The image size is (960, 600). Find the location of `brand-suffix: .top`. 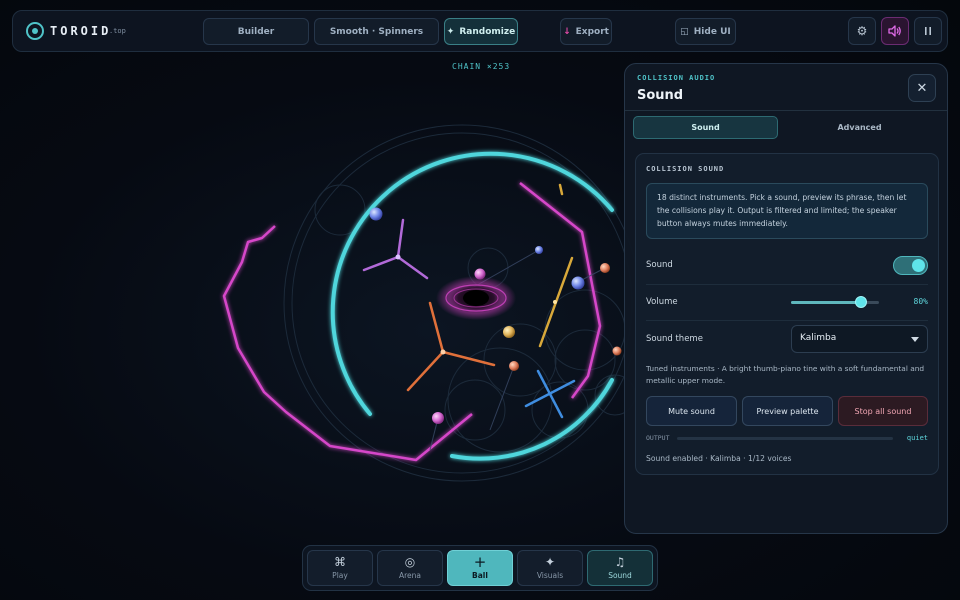

brand-suffix: .top is located at coordinates (117, 31).